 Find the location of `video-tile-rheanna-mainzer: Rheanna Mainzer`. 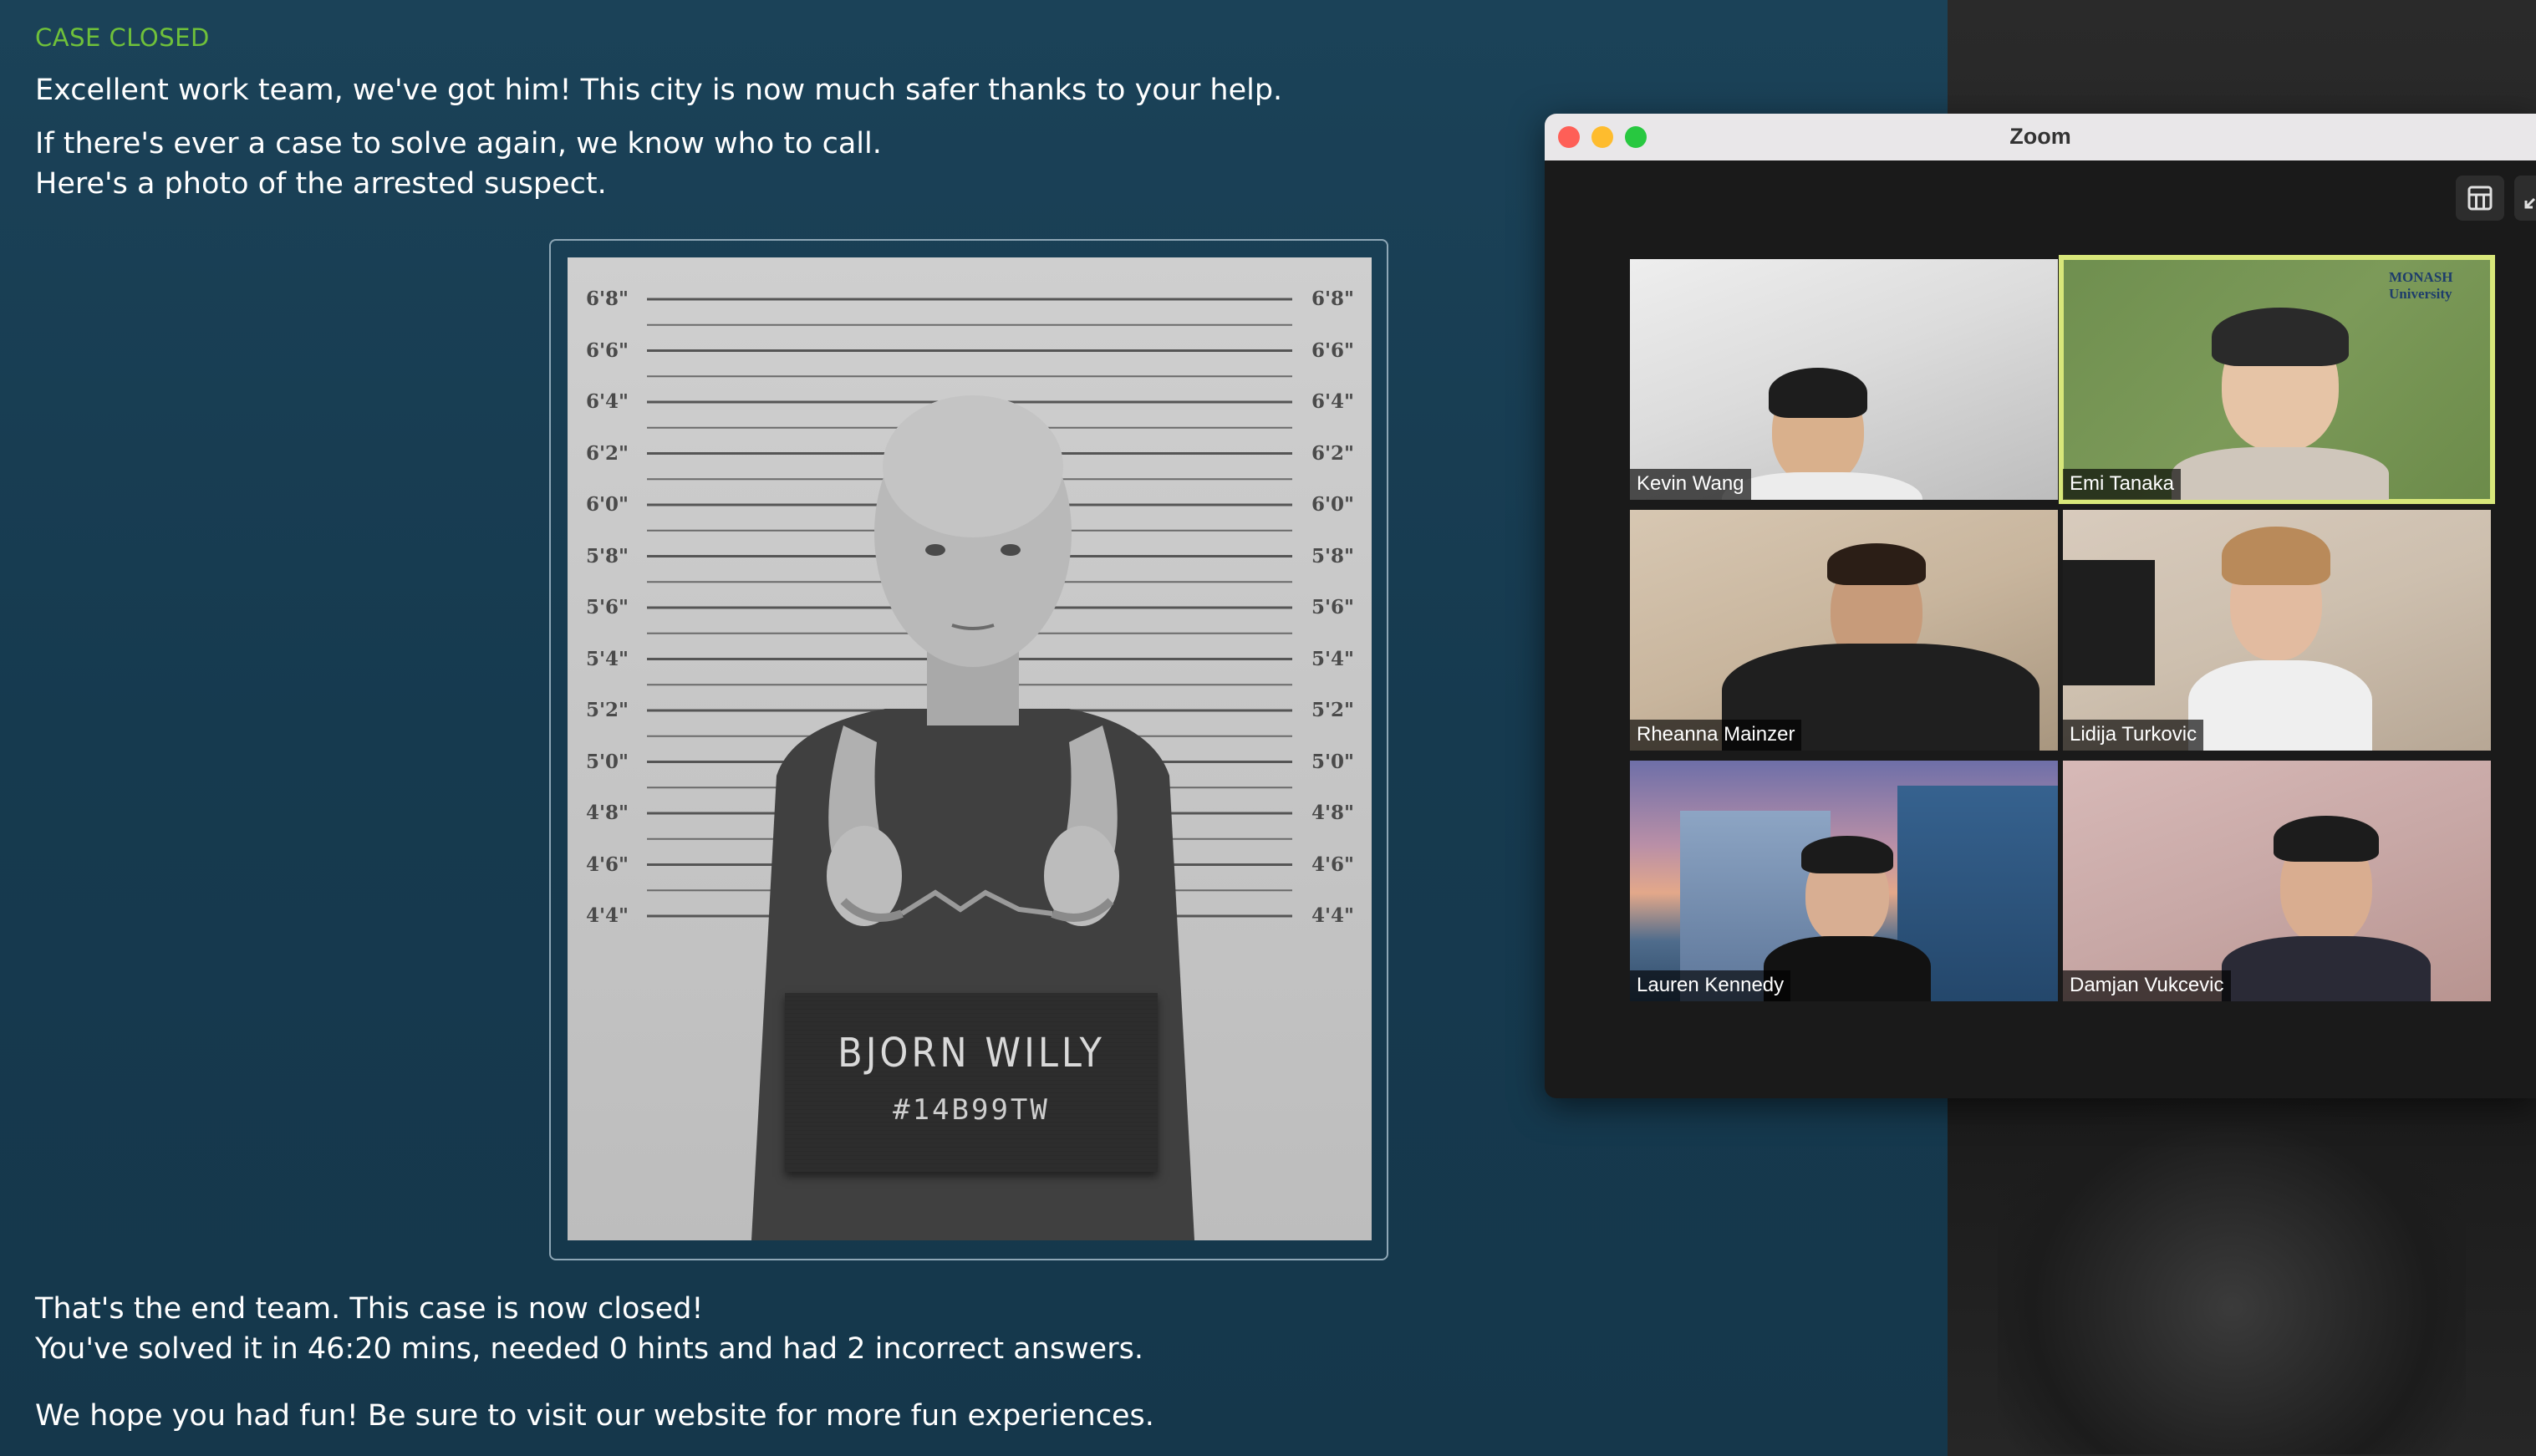

video-tile-rheanna-mainzer: Rheanna Mainzer is located at coordinates (1844, 630).